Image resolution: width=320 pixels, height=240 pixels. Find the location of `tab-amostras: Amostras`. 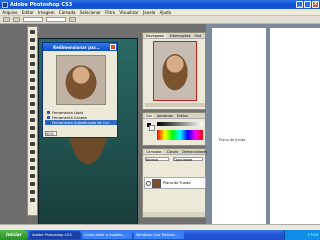

tab-amostras: Amostras is located at coordinates (165, 116).